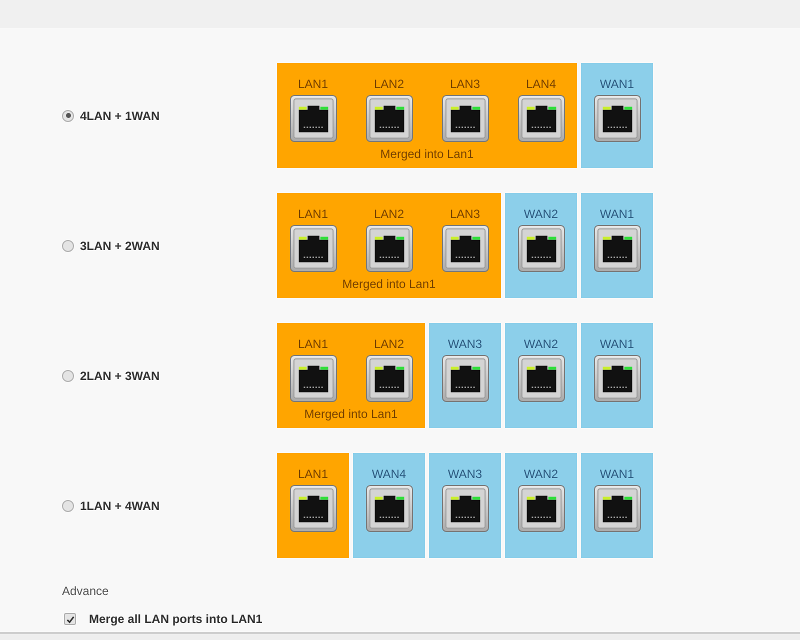  I want to click on checkbox-label: Merge all LAN ports into LAN1, so click(175, 619).